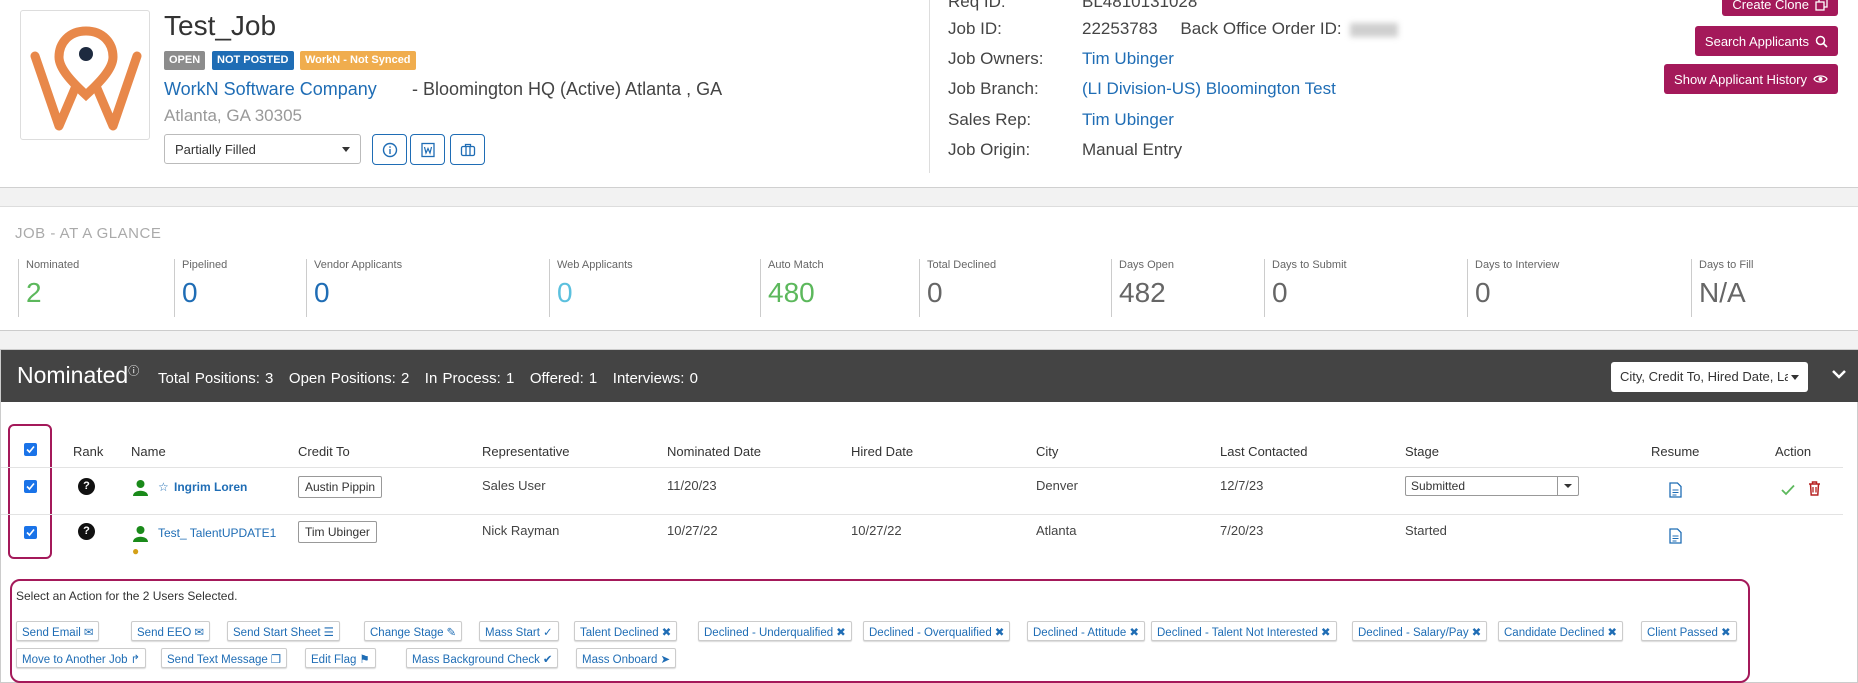 The image size is (1858, 683). What do you see at coordinates (148, 451) in the screenshot?
I see `col-name: Name` at bounding box center [148, 451].